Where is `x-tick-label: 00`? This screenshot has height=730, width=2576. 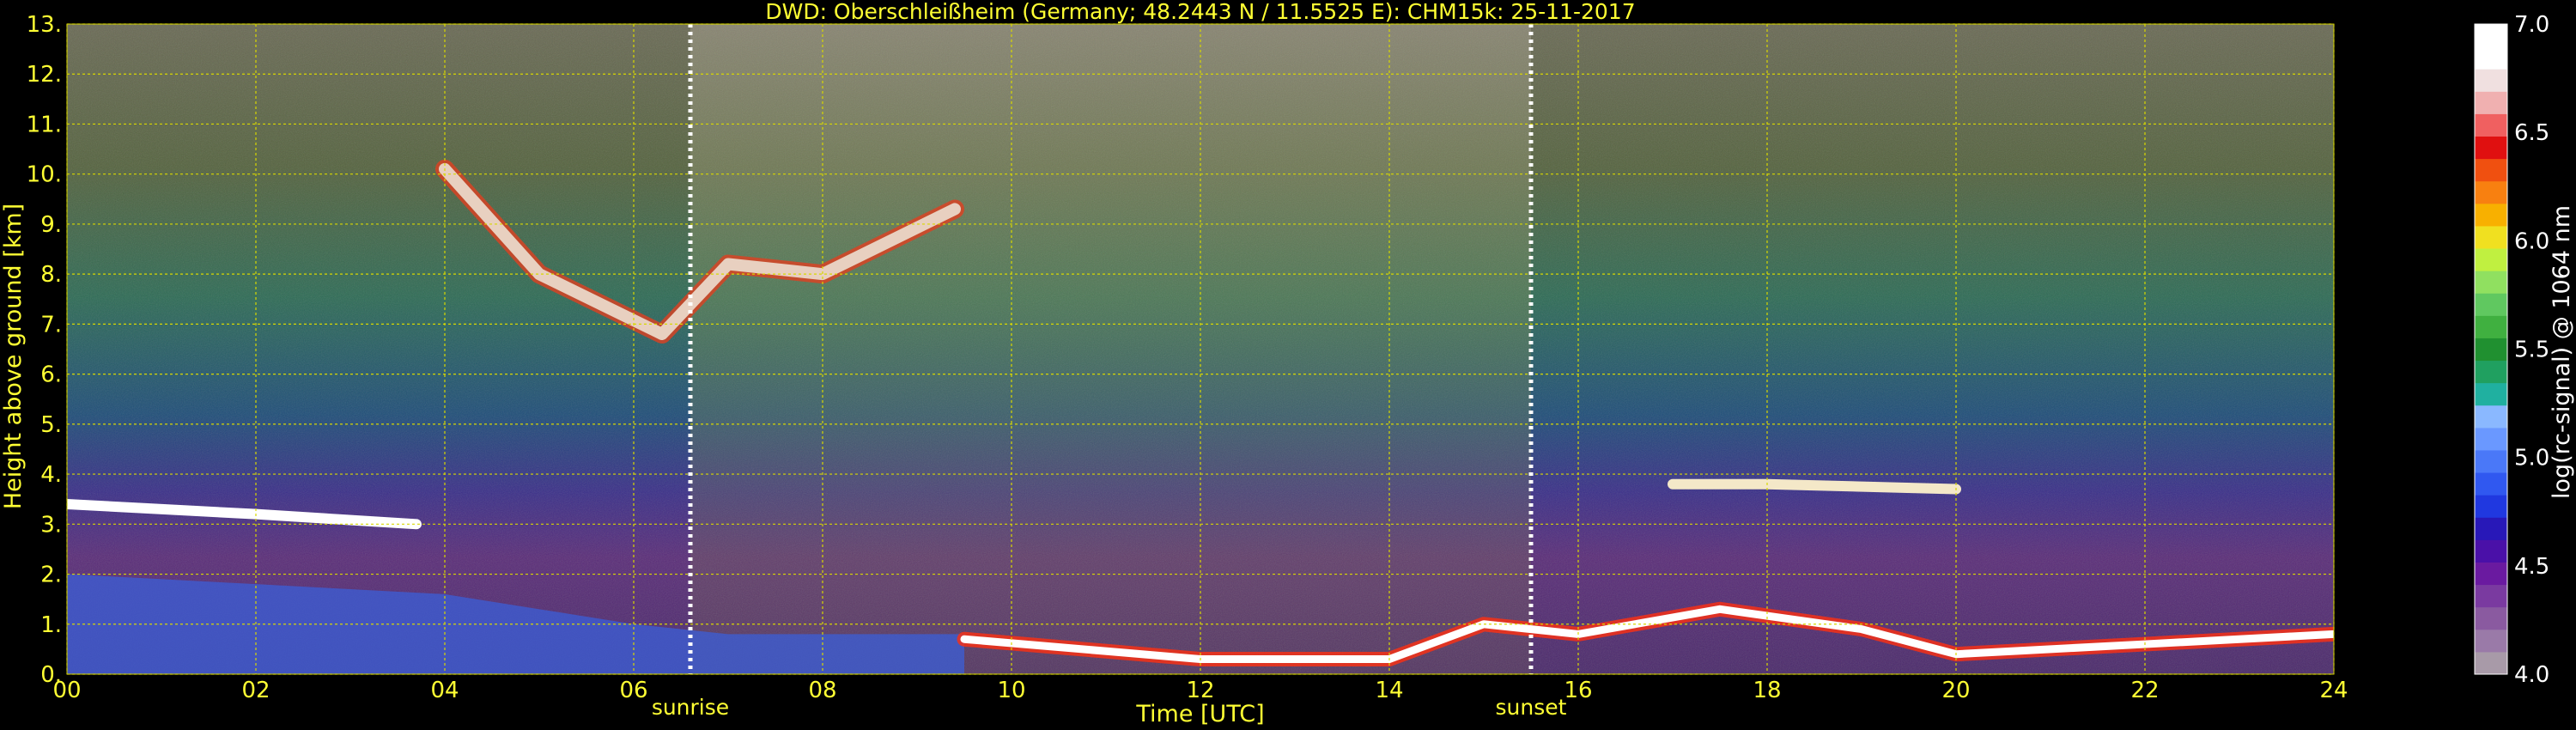
x-tick-label: 00 is located at coordinates (66, 690).